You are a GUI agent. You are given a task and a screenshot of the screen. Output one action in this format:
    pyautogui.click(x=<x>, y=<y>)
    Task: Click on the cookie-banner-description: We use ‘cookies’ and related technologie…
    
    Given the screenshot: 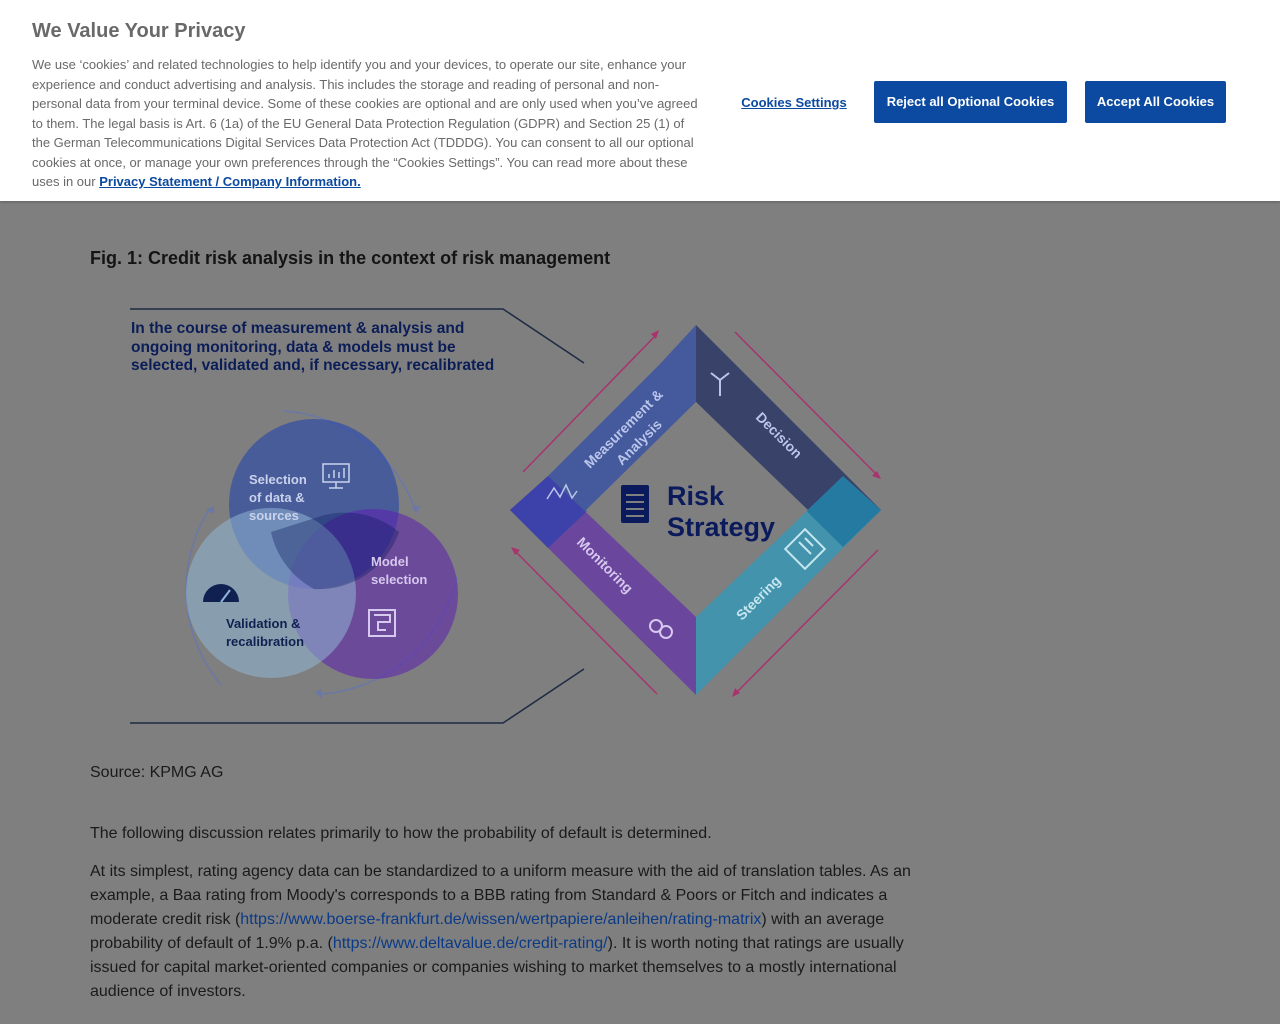 What is the action you would take?
    pyautogui.click(x=368, y=123)
    